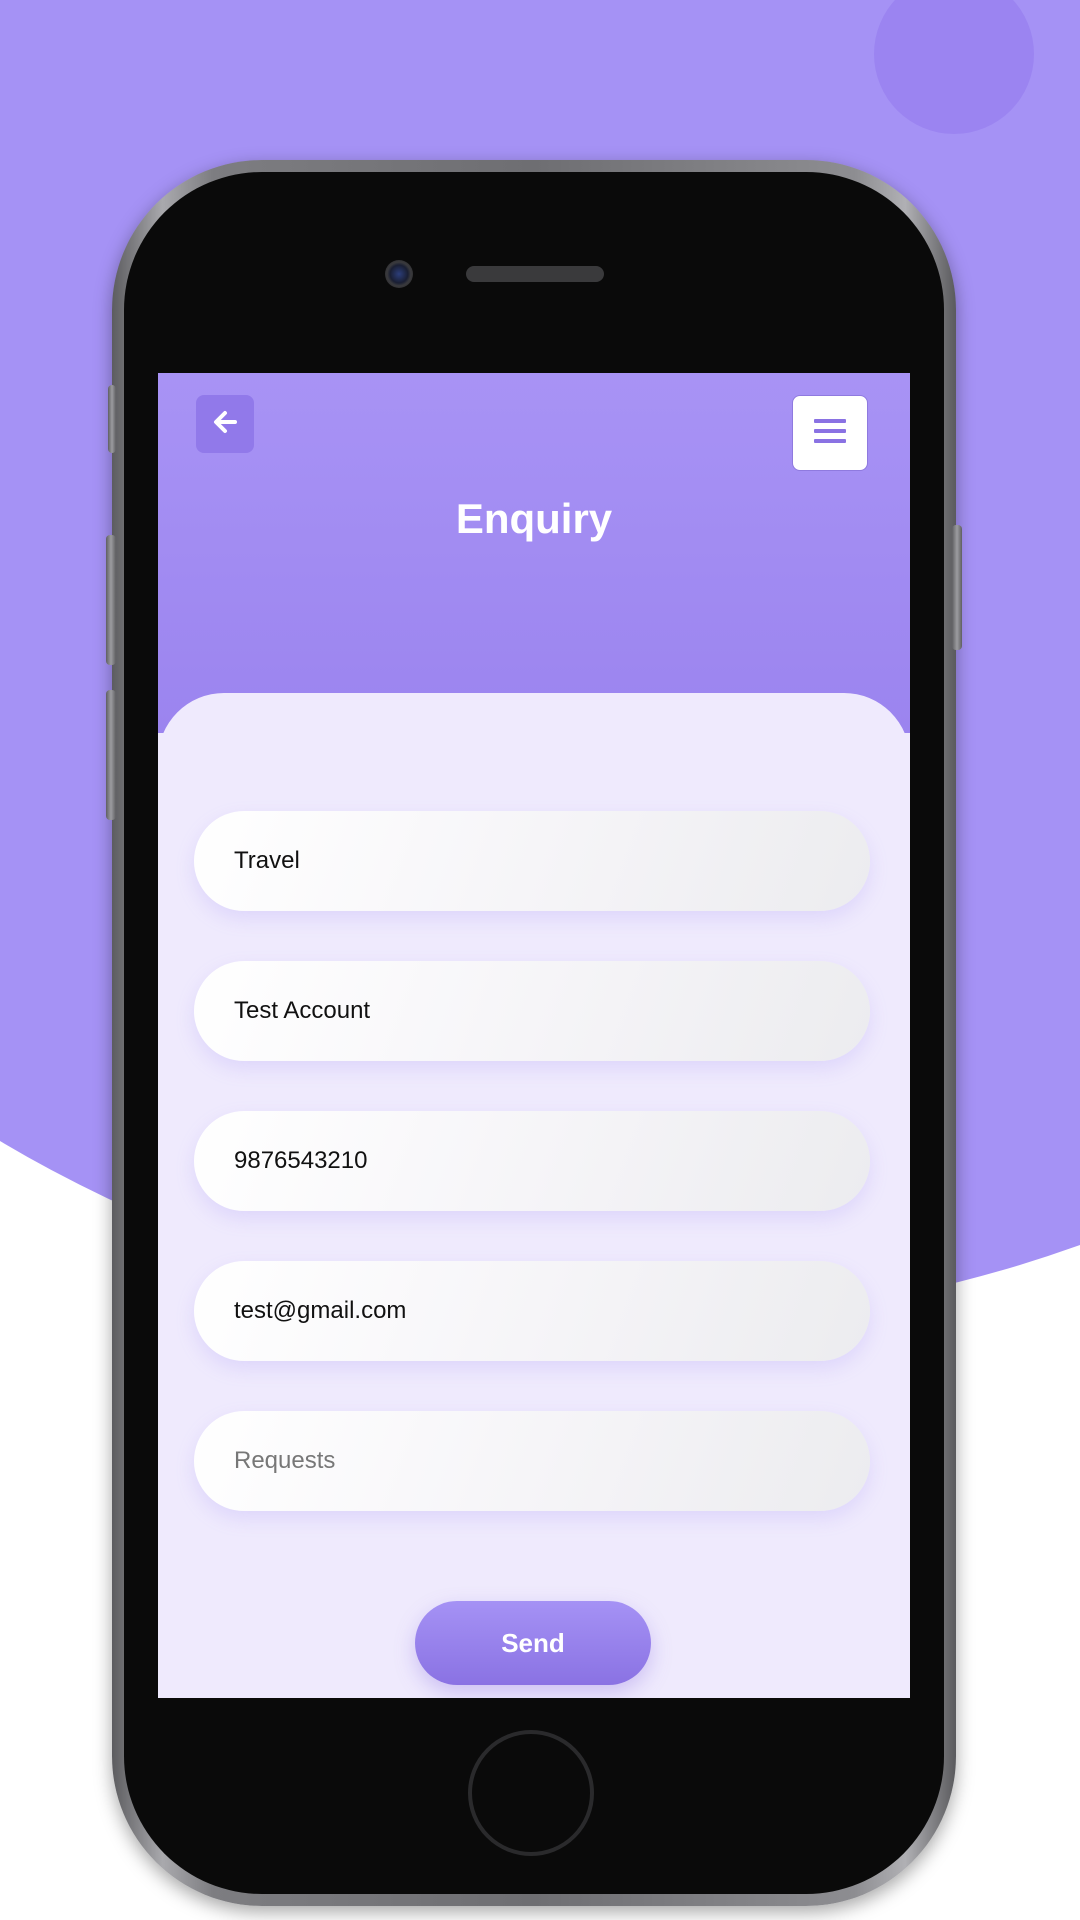  Describe the element at coordinates (532, 1311) in the screenshot. I see `email-field: test@gmail.com` at that location.